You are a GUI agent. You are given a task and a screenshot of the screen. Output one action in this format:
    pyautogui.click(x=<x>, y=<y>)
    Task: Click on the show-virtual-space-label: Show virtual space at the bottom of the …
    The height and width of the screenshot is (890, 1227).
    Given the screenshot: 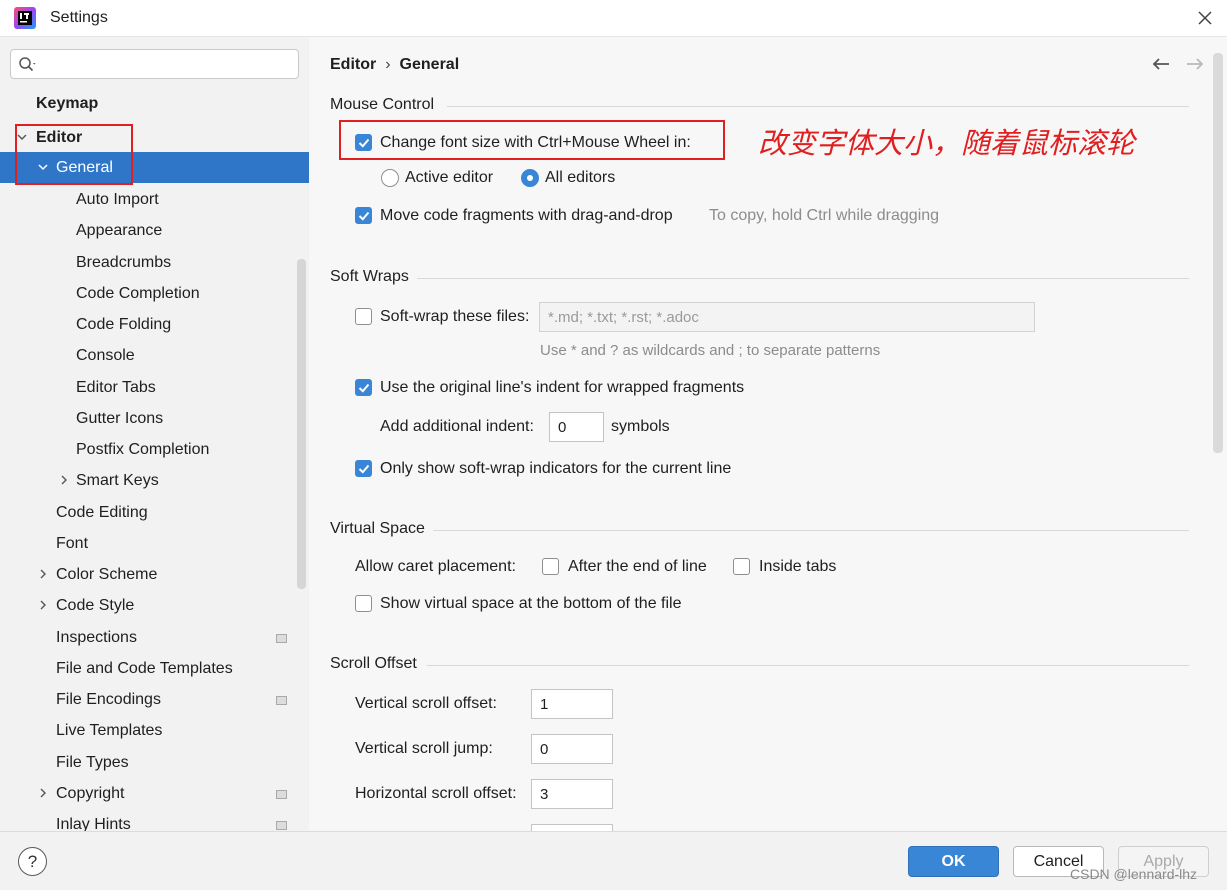 What is the action you would take?
    pyautogui.click(x=531, y=604)
    